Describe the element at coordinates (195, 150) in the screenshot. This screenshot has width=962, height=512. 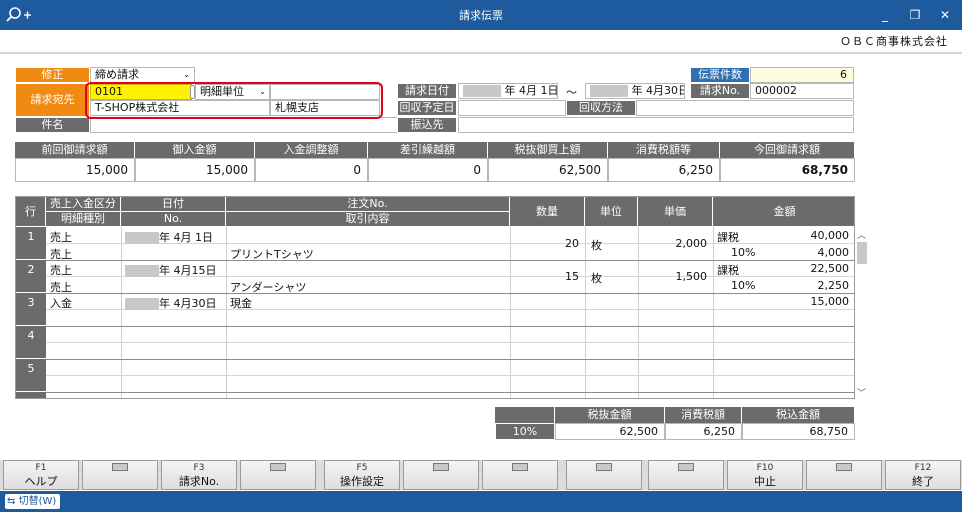
I see `summary-header: 御入金額` at that location.